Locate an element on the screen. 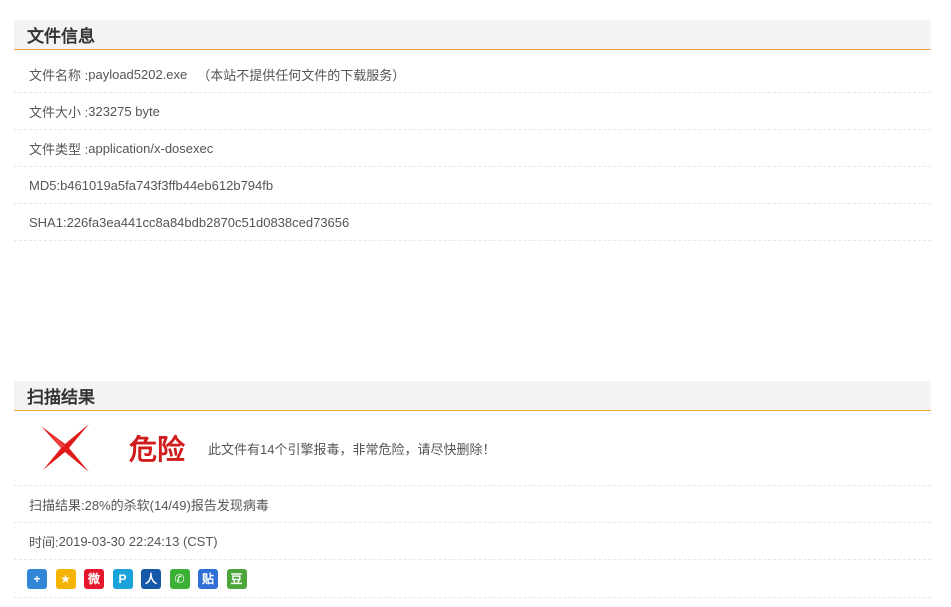 Image resolution: width=951 pixels, height=607 pixels. share-more-icon: + is located at coordinates (37, 578).